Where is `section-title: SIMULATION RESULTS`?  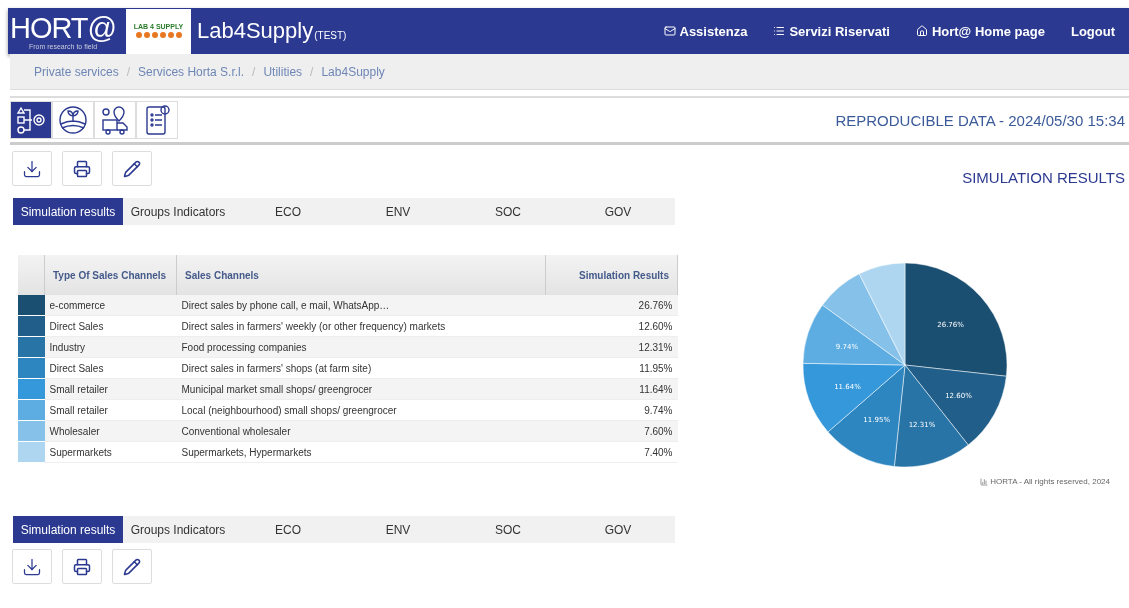 section-title: SIMULATION RESULTS is located at coordinates (1044, 177).